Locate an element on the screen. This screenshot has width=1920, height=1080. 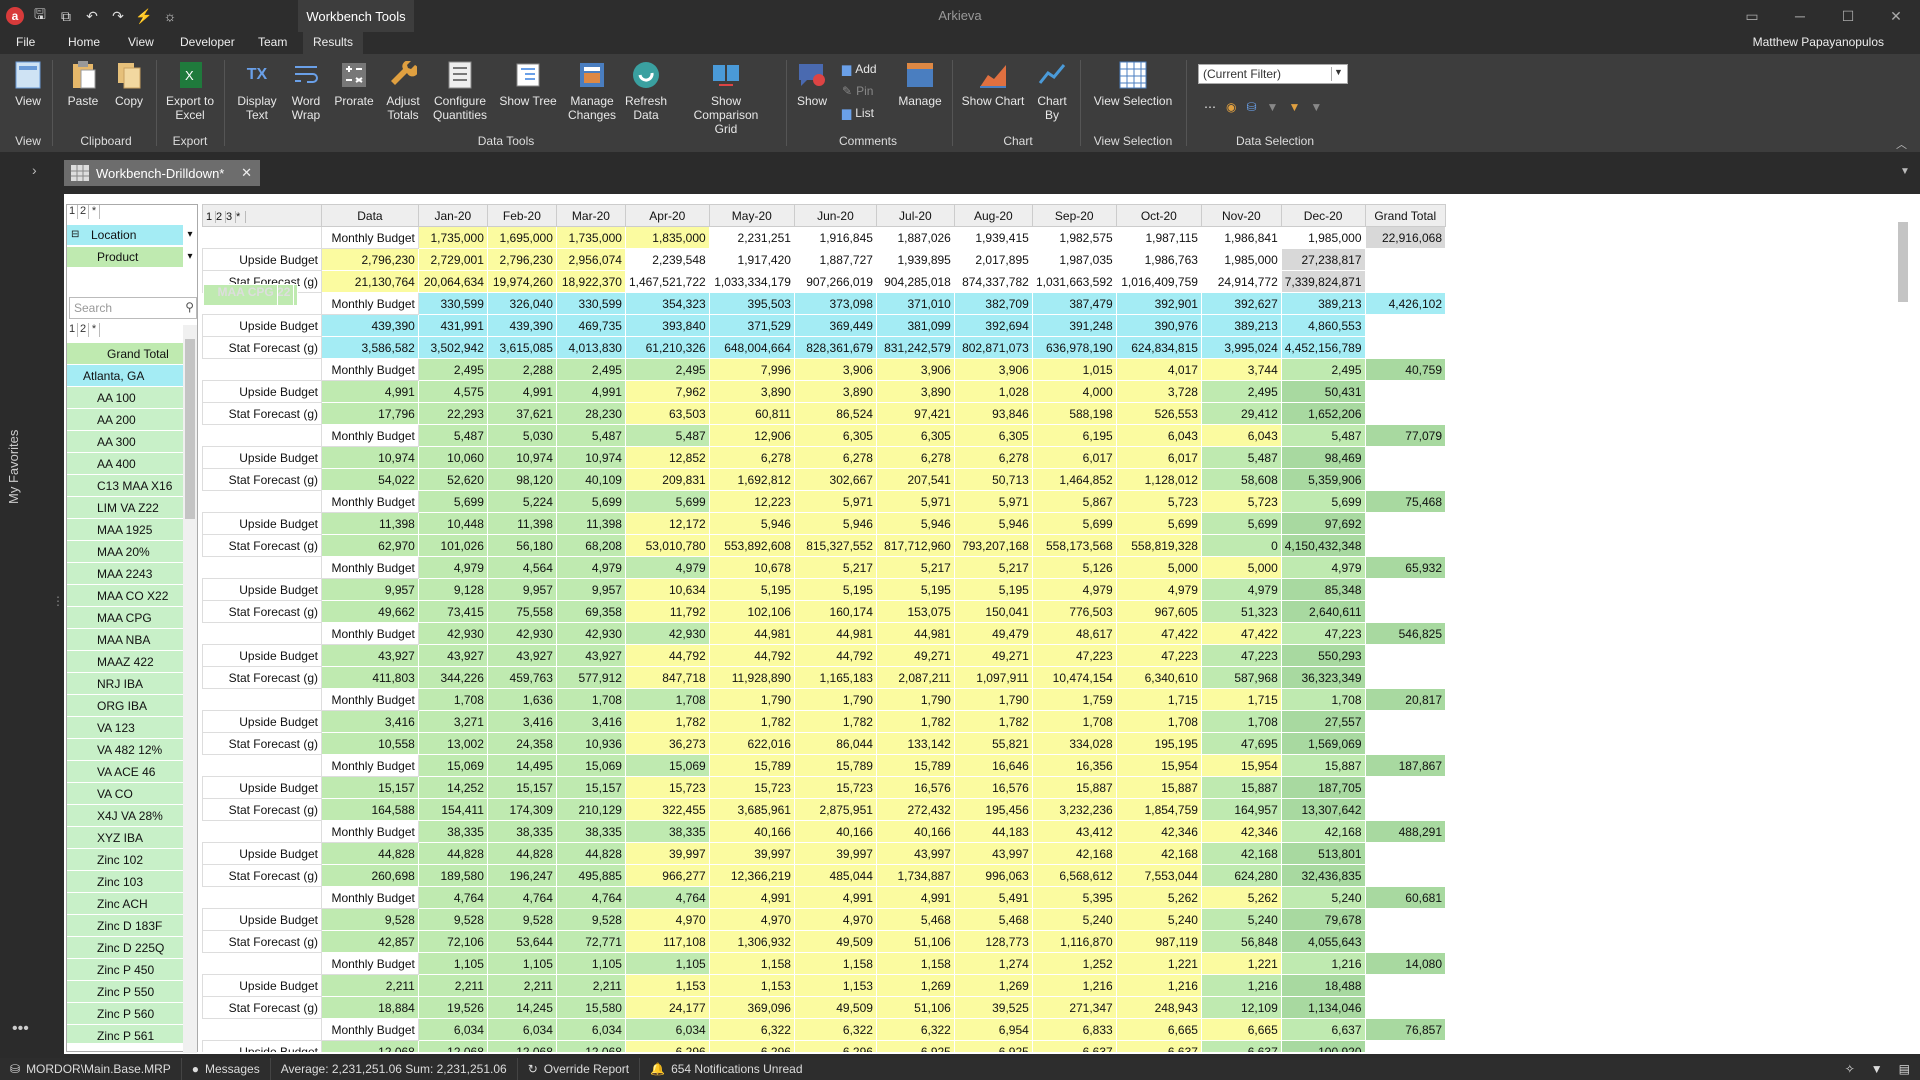
column-header: Feb-20 is located at coordinates (521, 215).